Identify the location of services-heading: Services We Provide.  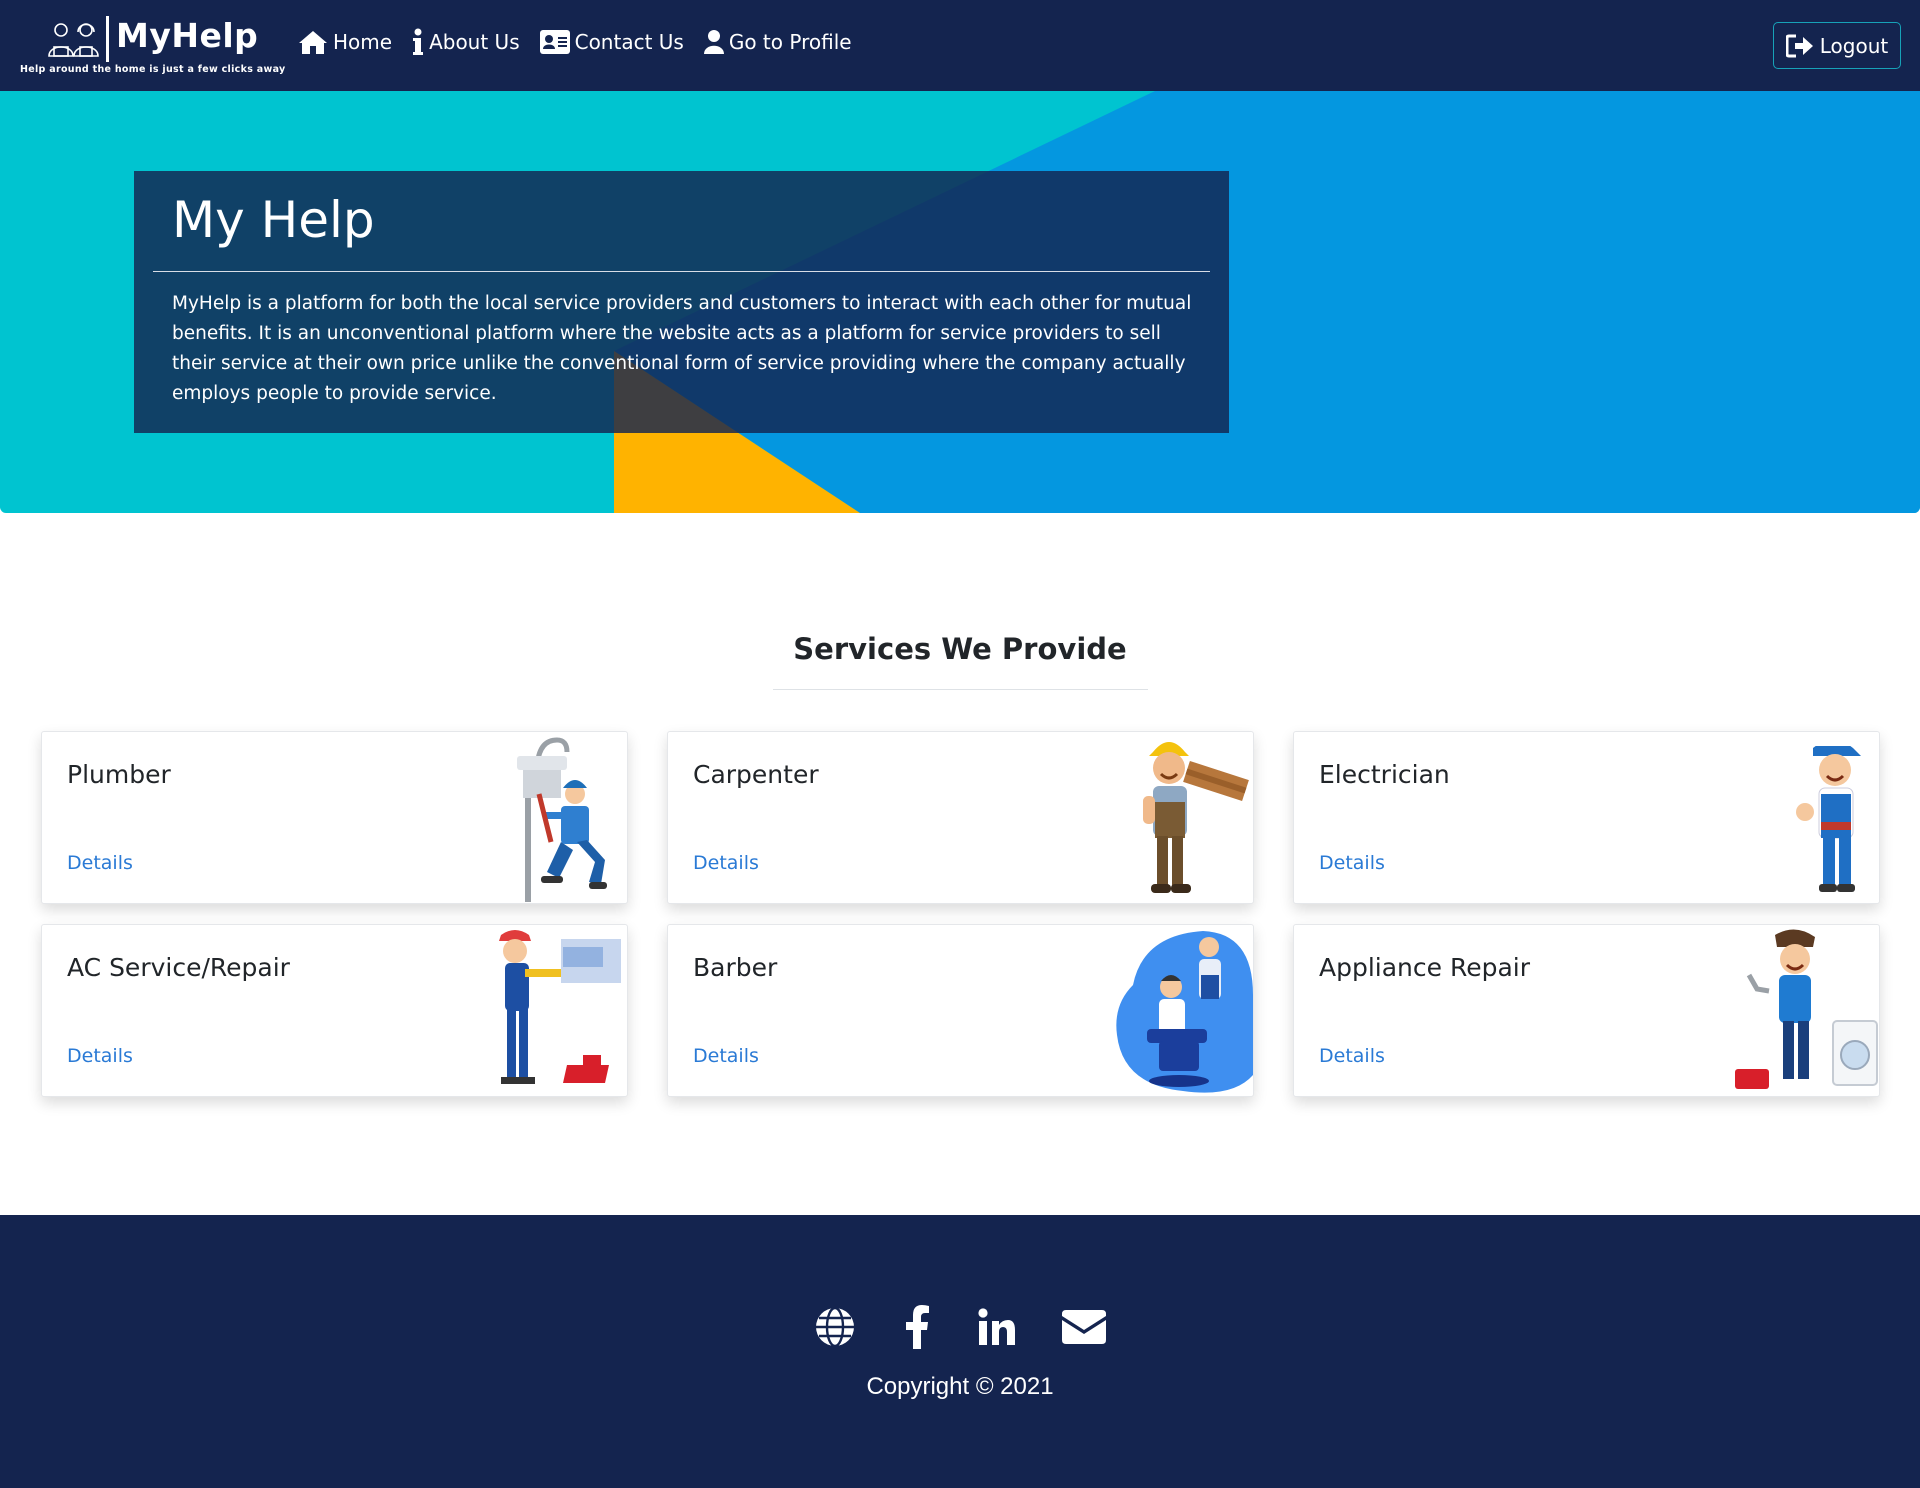
(960, 649).